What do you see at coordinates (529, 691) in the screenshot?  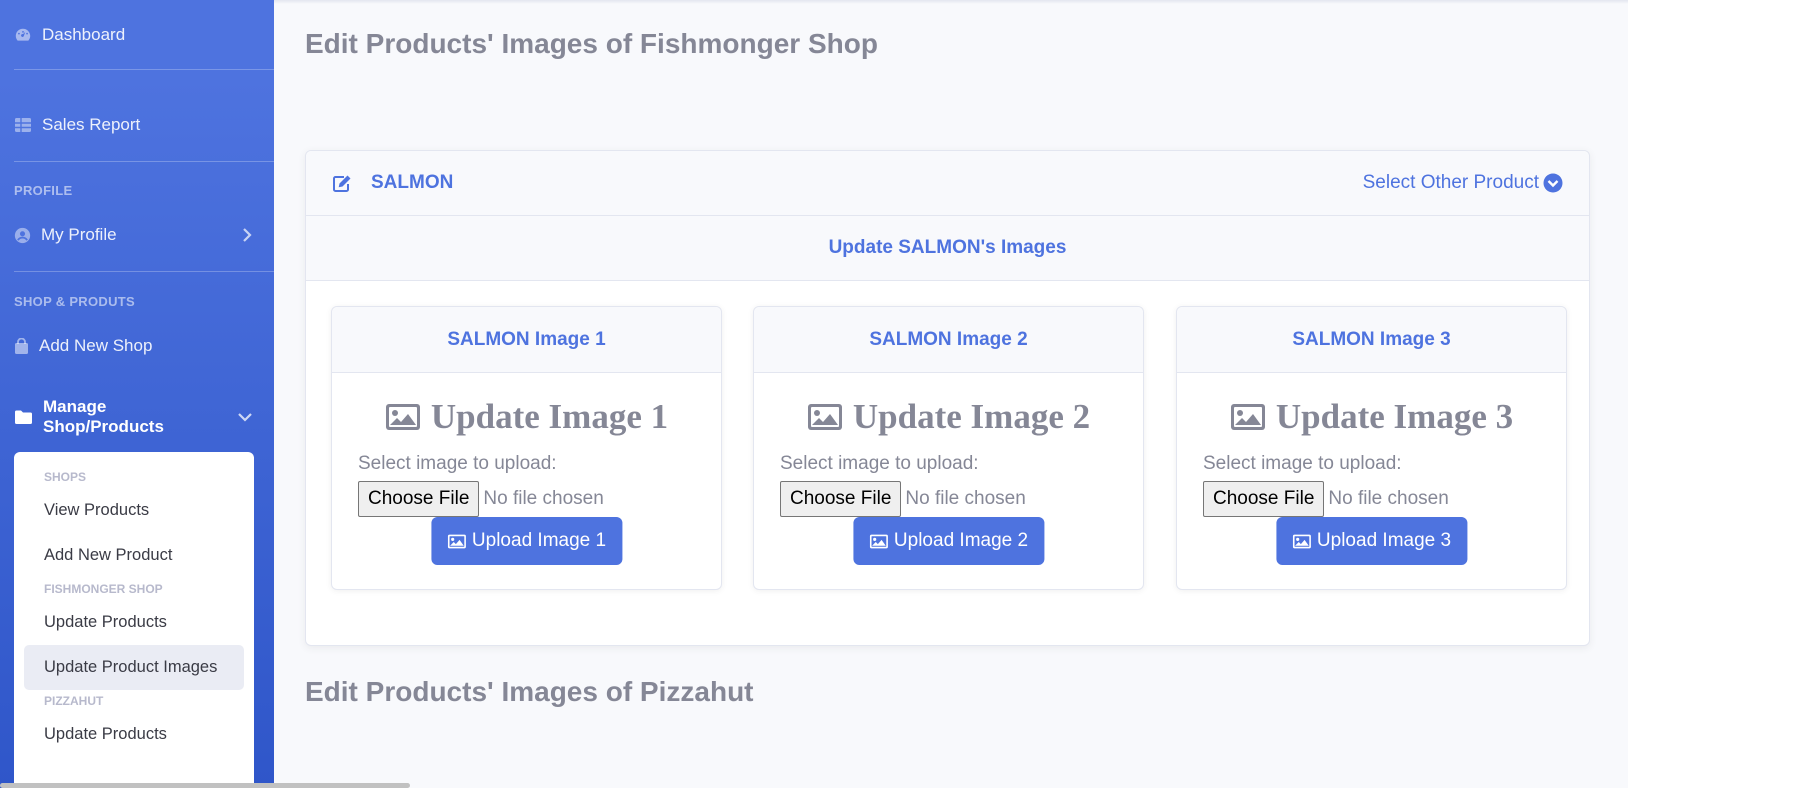 I see `page-title-pizzahut: Edit Products' Images of Pizzahut` at bounding box center [529, 691].